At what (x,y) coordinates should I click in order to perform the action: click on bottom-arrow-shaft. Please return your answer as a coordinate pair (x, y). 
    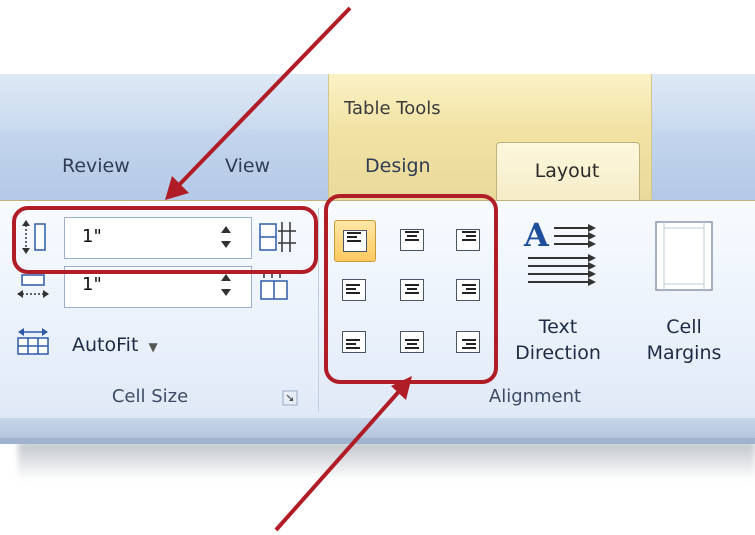
    Looking at the image, I should click on (339, 459).